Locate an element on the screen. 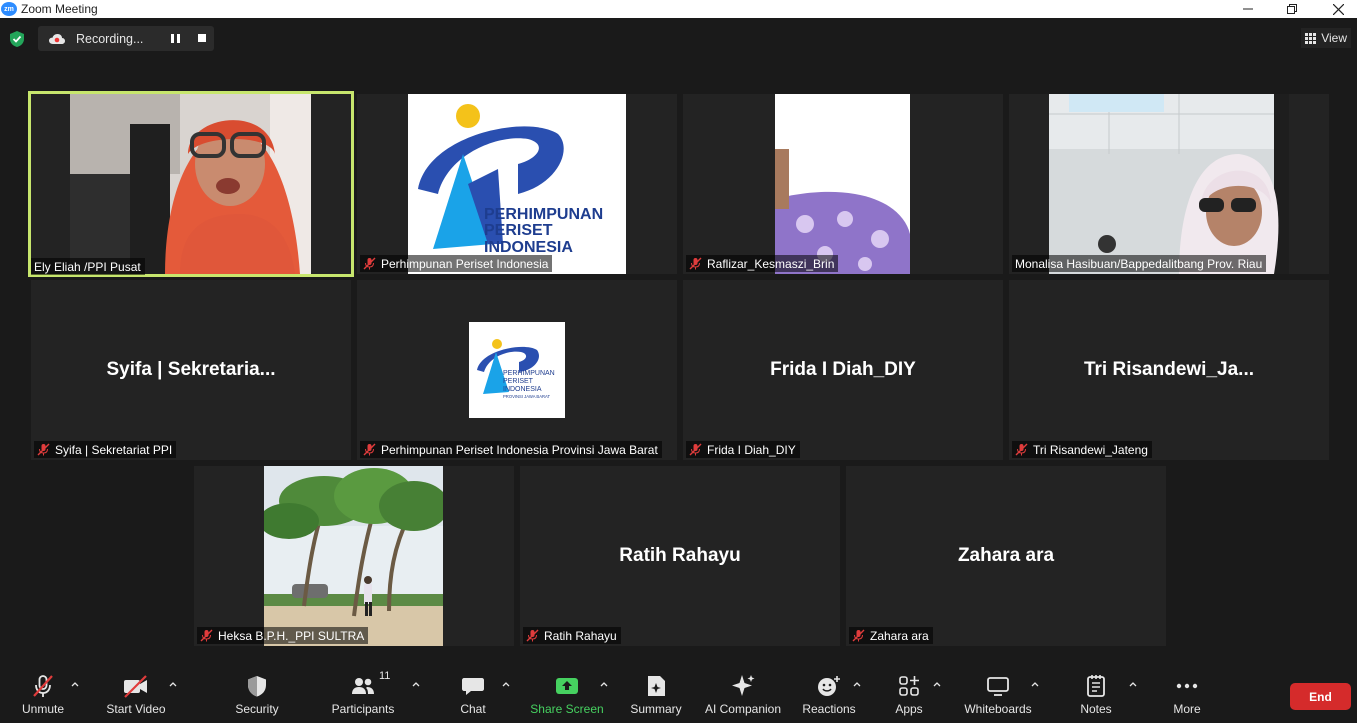 This screenshot has height=723, width=1357. jabar-logo-line-3: INDONESIA is located at coordinates (522, 389).